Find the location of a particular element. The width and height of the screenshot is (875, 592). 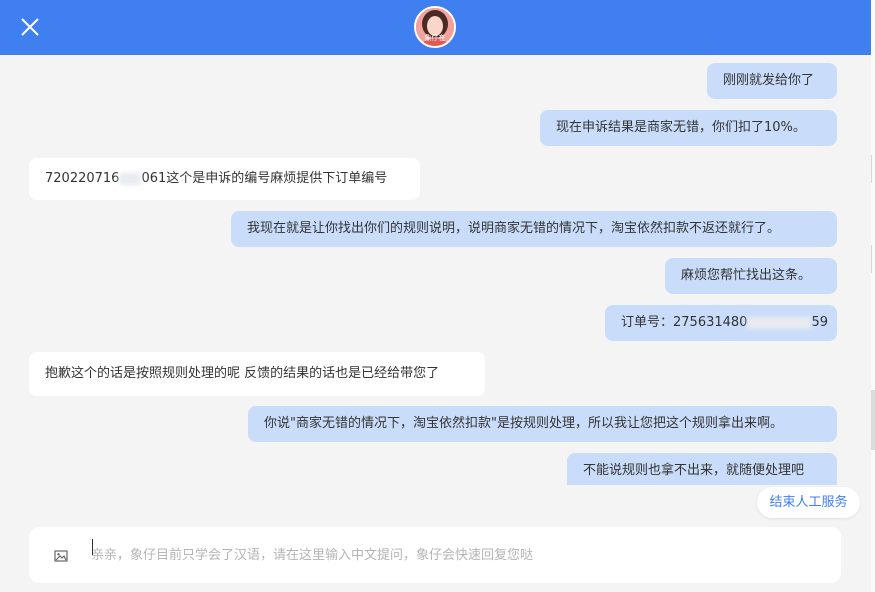

message-input is located at coordinates (456, 555).